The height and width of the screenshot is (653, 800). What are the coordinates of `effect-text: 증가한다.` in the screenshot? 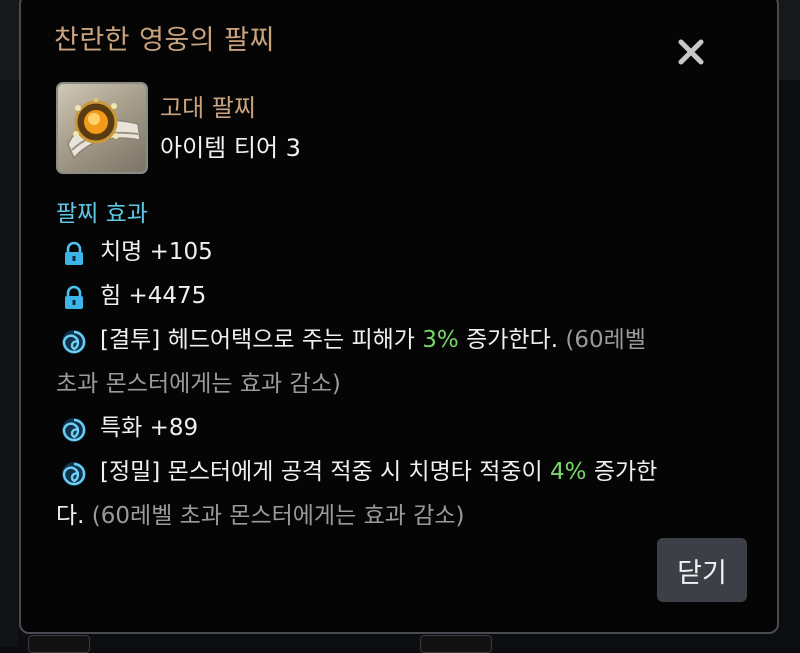 It's located at (508, 340).